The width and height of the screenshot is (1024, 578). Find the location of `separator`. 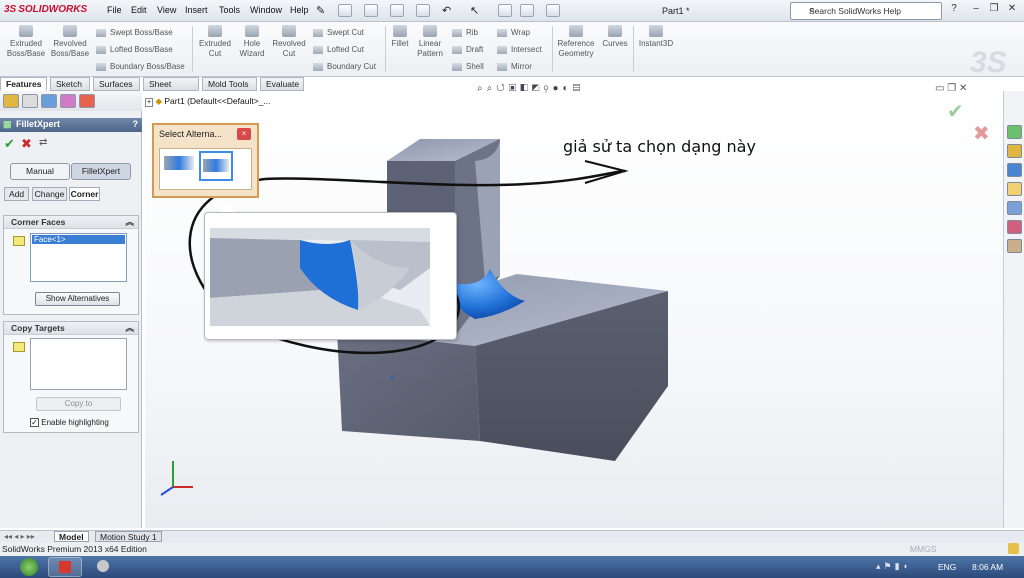

separator is located at coordinates (192, 49).